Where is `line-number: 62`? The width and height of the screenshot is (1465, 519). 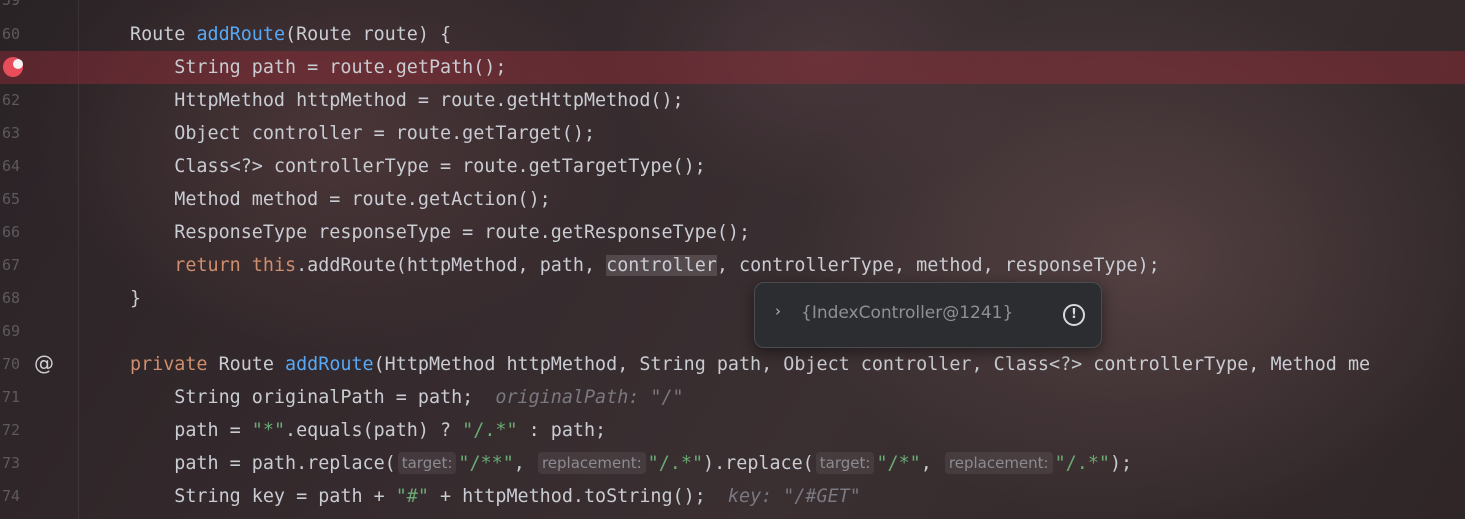 line-number: 62 is located at coordinates (13, 100).